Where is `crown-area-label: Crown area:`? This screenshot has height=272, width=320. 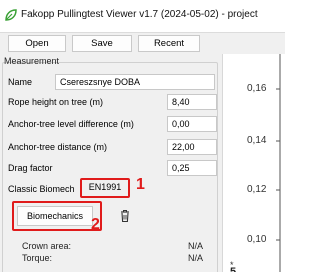 crown-area-label: Crown area: is located at coordinates (47, 246).